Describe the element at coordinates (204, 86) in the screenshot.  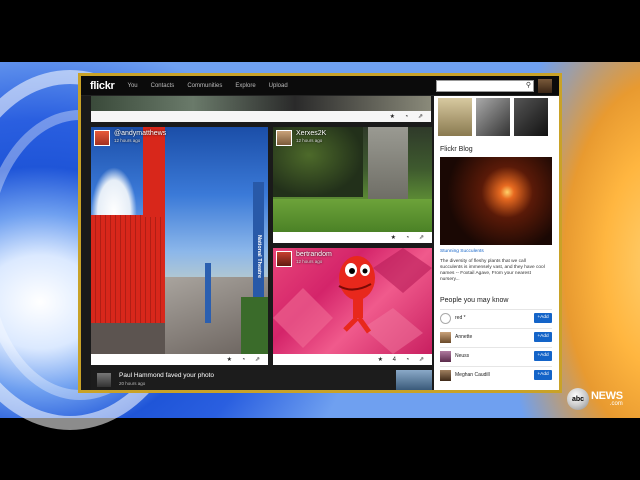
I see `nav-communities: Communities` at that location.